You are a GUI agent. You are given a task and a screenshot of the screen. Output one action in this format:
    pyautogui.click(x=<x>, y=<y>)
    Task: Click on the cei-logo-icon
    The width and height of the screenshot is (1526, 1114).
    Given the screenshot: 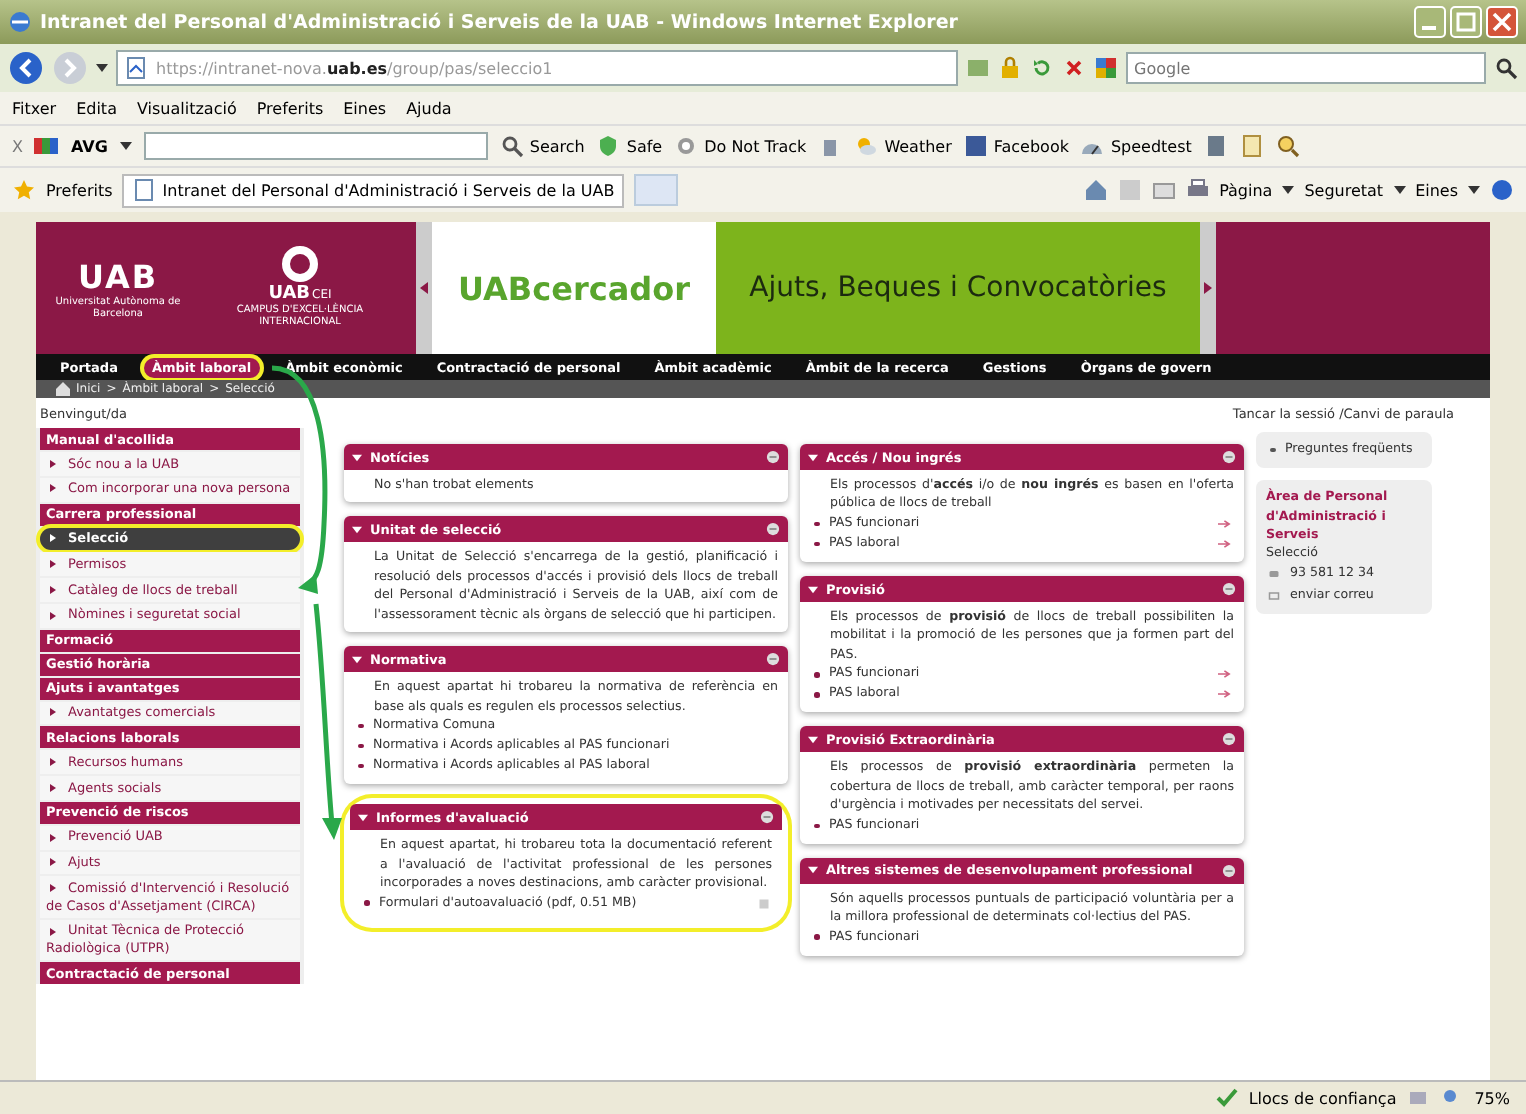 What is the action you would take?
    pyautogui.click(x=300, y=264)
    